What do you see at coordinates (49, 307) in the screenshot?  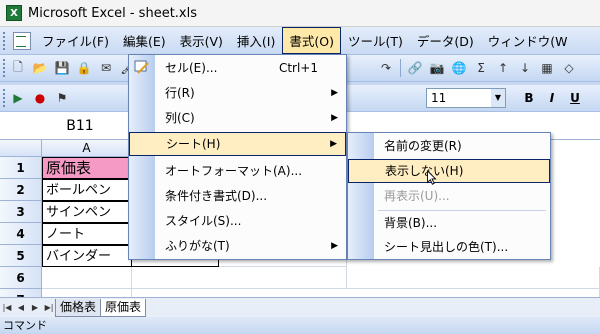 I see `last-sheet-icon: ▶|` at bounding box center [49, 307].